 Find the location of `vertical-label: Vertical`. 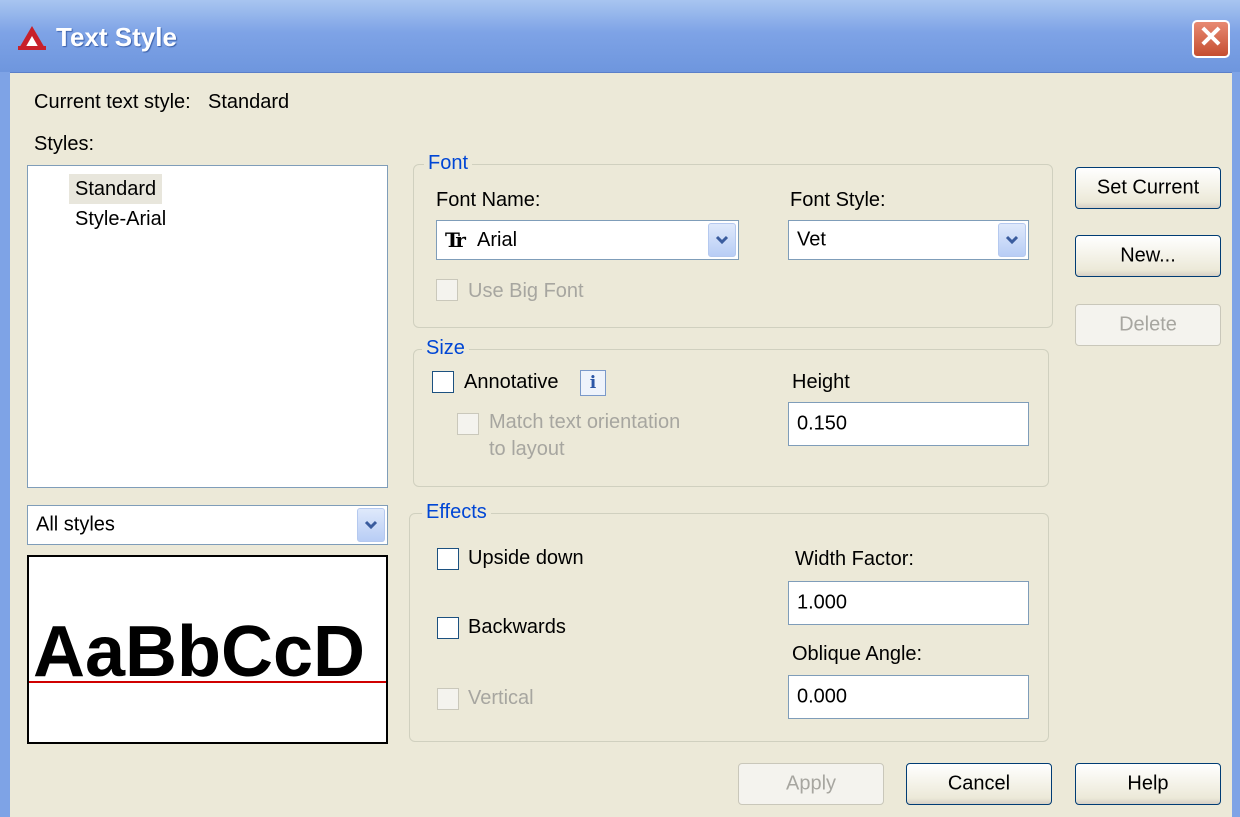

vertical-label: Vertical is located at coordinates (501, 698).